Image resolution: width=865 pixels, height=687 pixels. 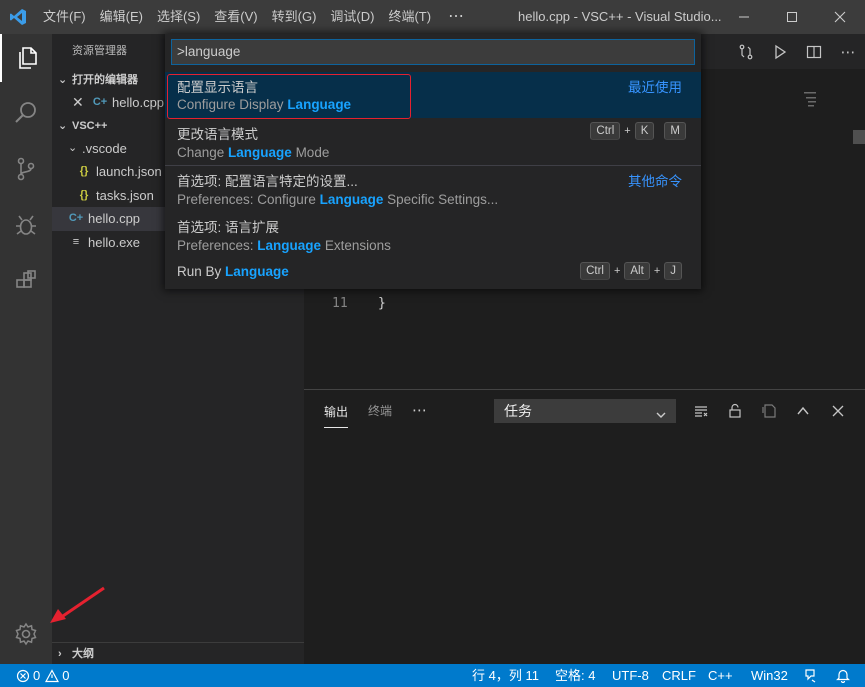 What do you see at coordinates (744, 17) in the screenshot?
I see `minimize-button` at bounding box center [744, 17].